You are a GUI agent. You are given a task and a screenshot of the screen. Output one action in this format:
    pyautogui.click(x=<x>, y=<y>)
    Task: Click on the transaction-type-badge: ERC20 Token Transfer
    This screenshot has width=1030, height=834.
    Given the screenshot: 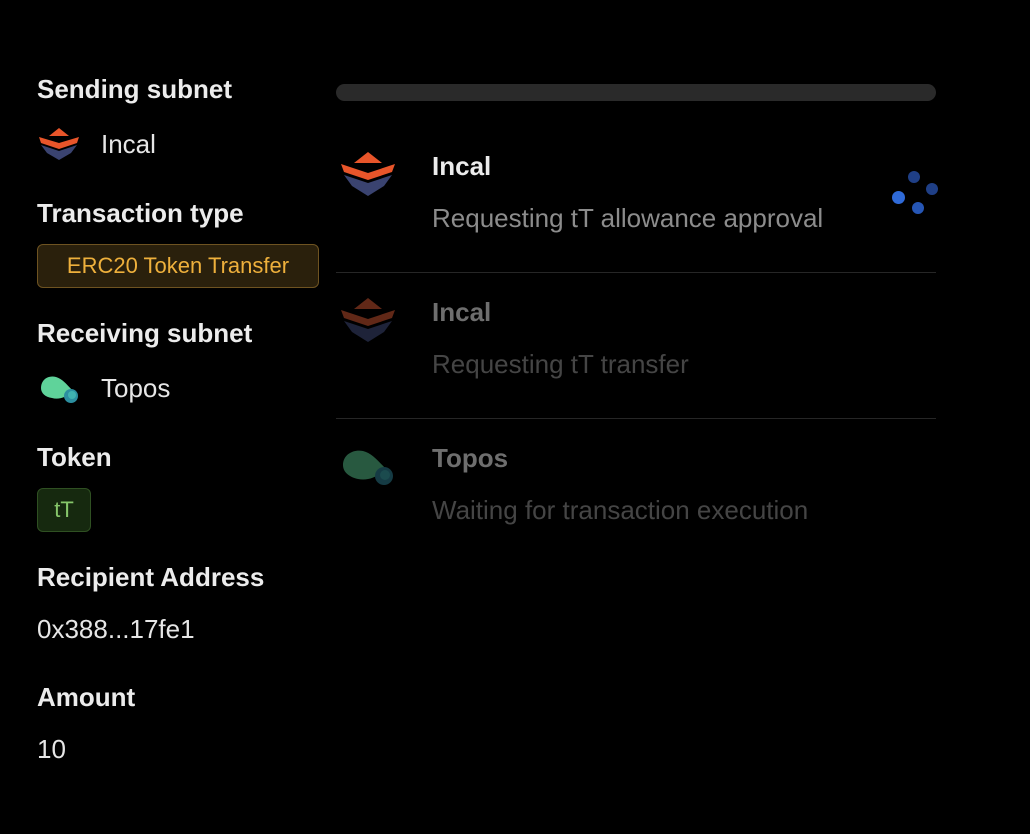 What is the action you would take?
    pyautogui.click(x=178, y=266)
    